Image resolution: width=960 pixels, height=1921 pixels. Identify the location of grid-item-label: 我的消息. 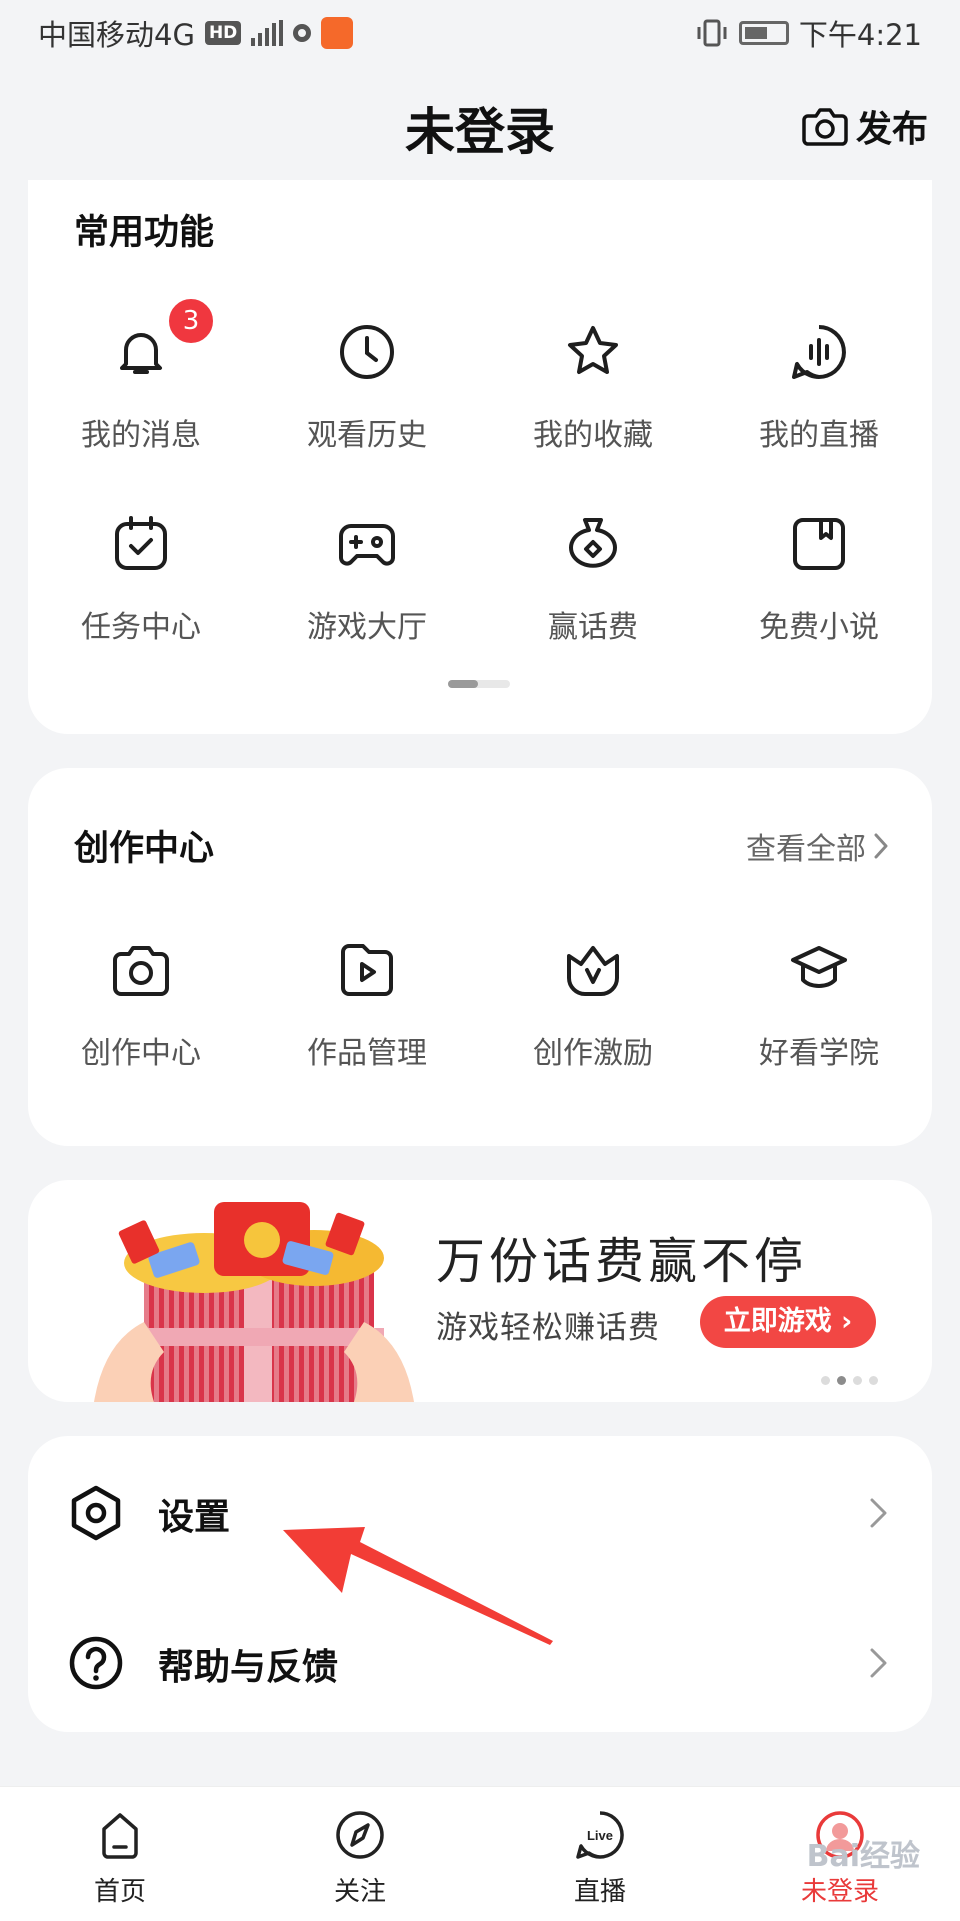
(141, 435).